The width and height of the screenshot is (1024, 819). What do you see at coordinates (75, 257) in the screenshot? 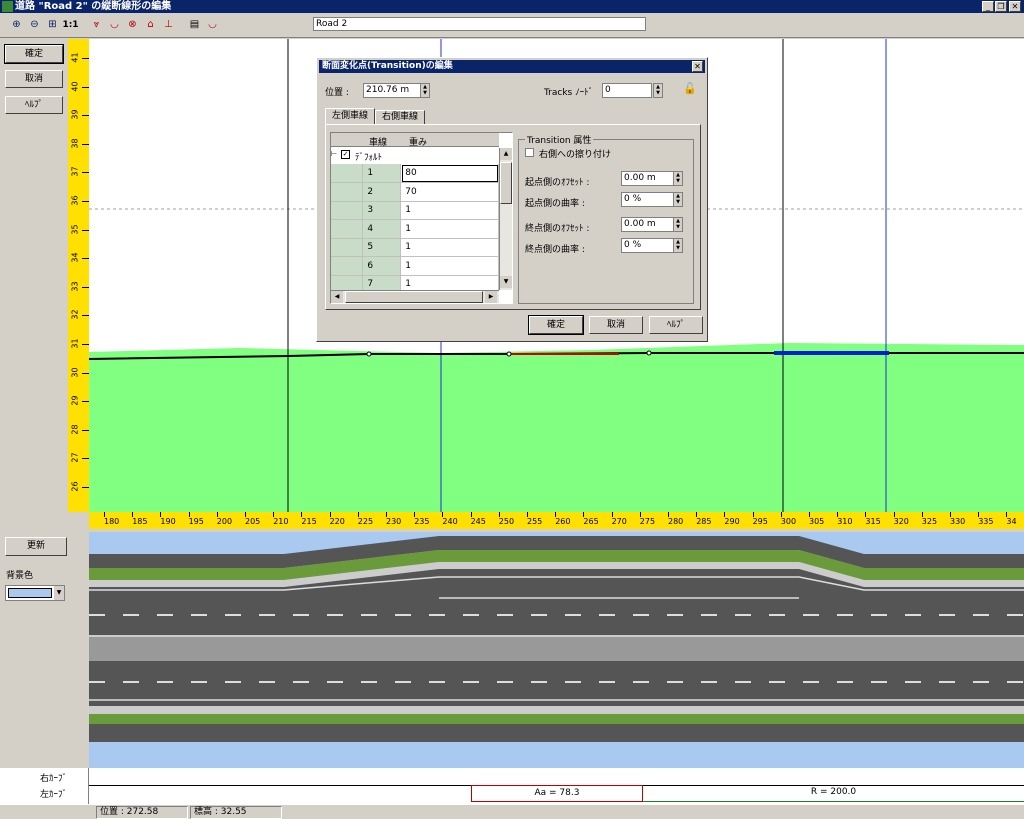
I see `vruler-tick-label: 34` at bounding box center [75, 257].